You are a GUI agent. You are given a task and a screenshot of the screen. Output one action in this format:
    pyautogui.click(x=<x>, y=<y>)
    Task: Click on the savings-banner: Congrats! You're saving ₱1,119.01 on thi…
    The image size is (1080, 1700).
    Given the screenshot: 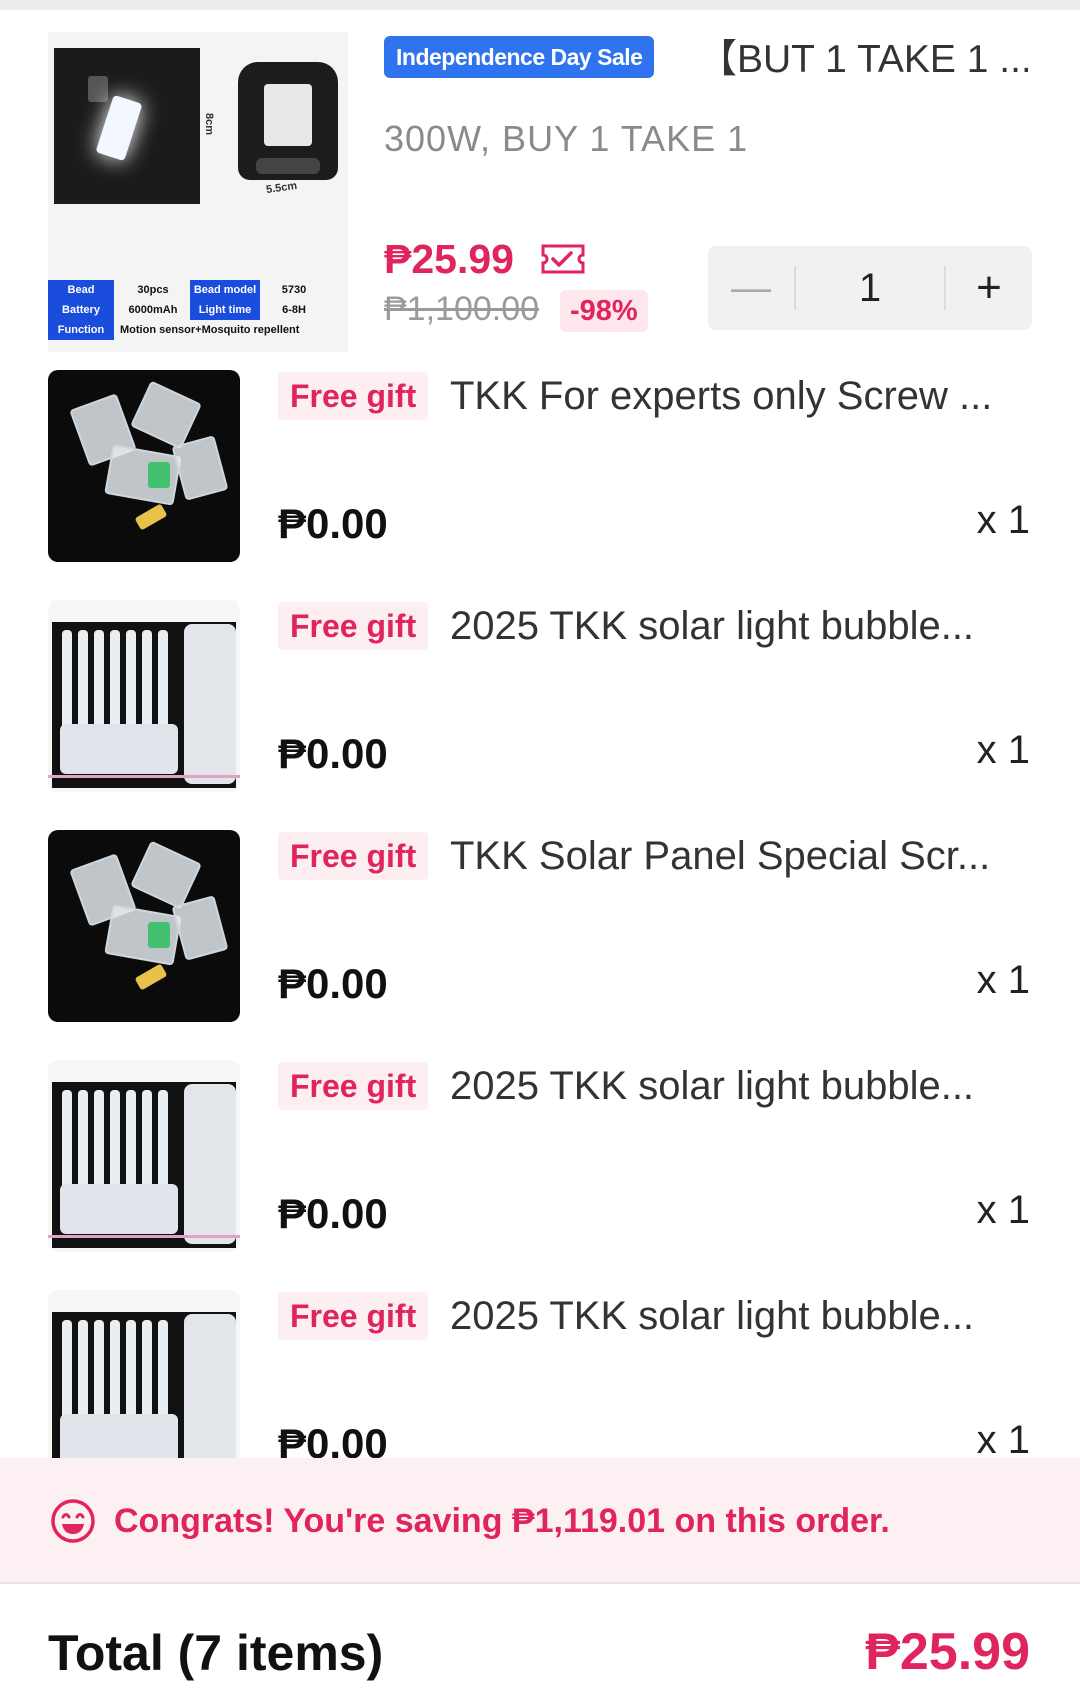 What is the action you would take?
    pyautogui.click(x=540, y=1520)
    